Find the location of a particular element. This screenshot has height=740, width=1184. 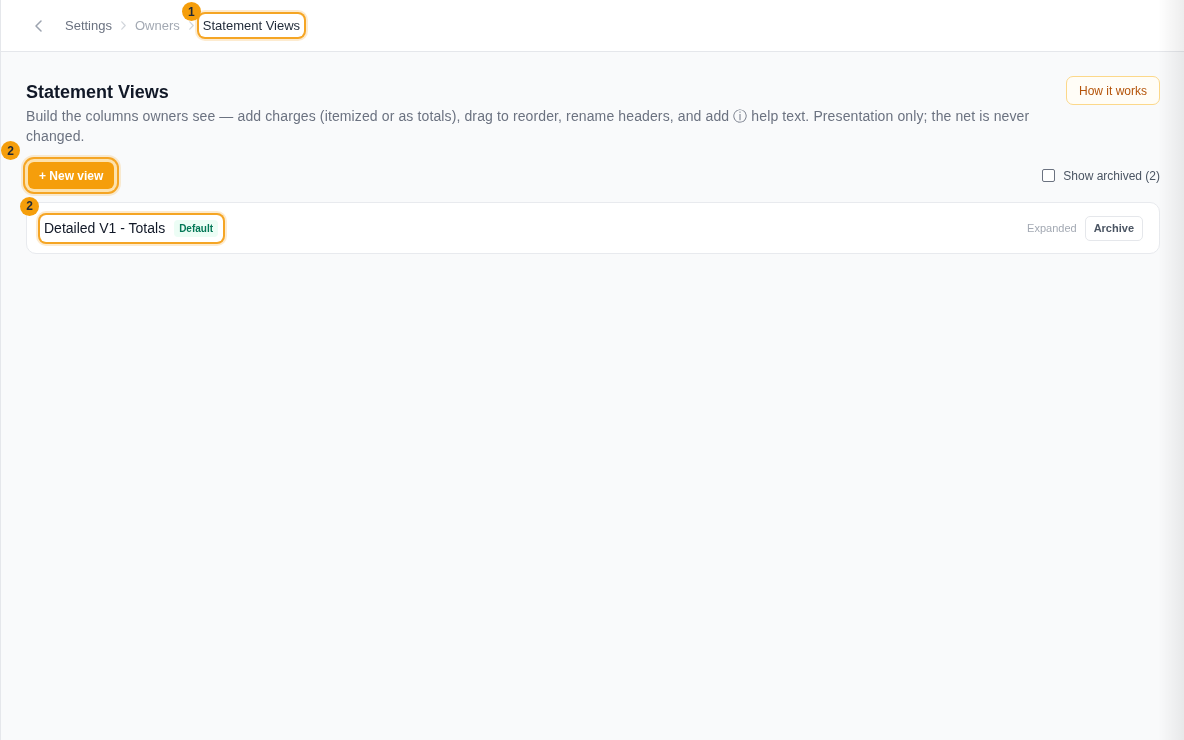

how-it-works-button: How it works is located at coordinates (1113, 90).